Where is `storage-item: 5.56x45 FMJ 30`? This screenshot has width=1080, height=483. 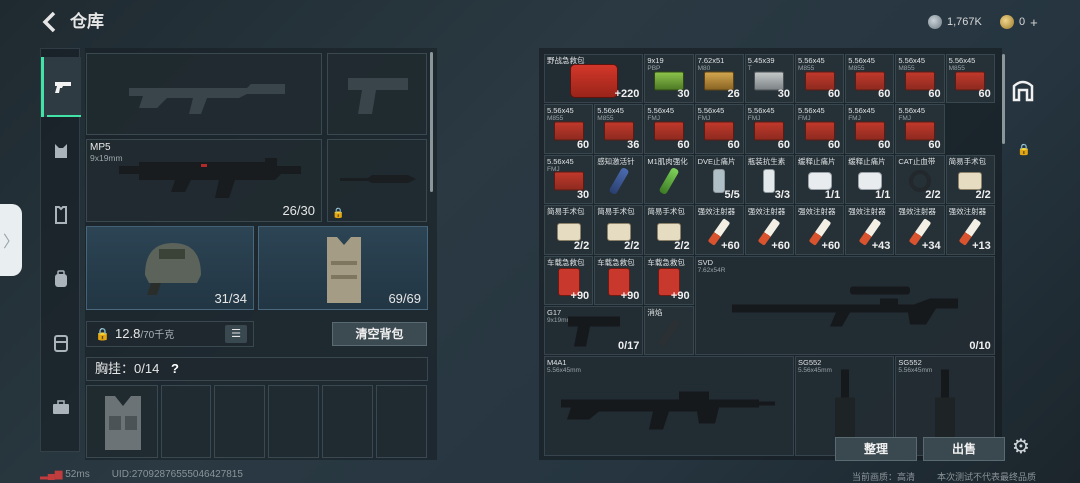
storage-item: 5.56x45 FMJ 30 is located at coordinates (569, 179).